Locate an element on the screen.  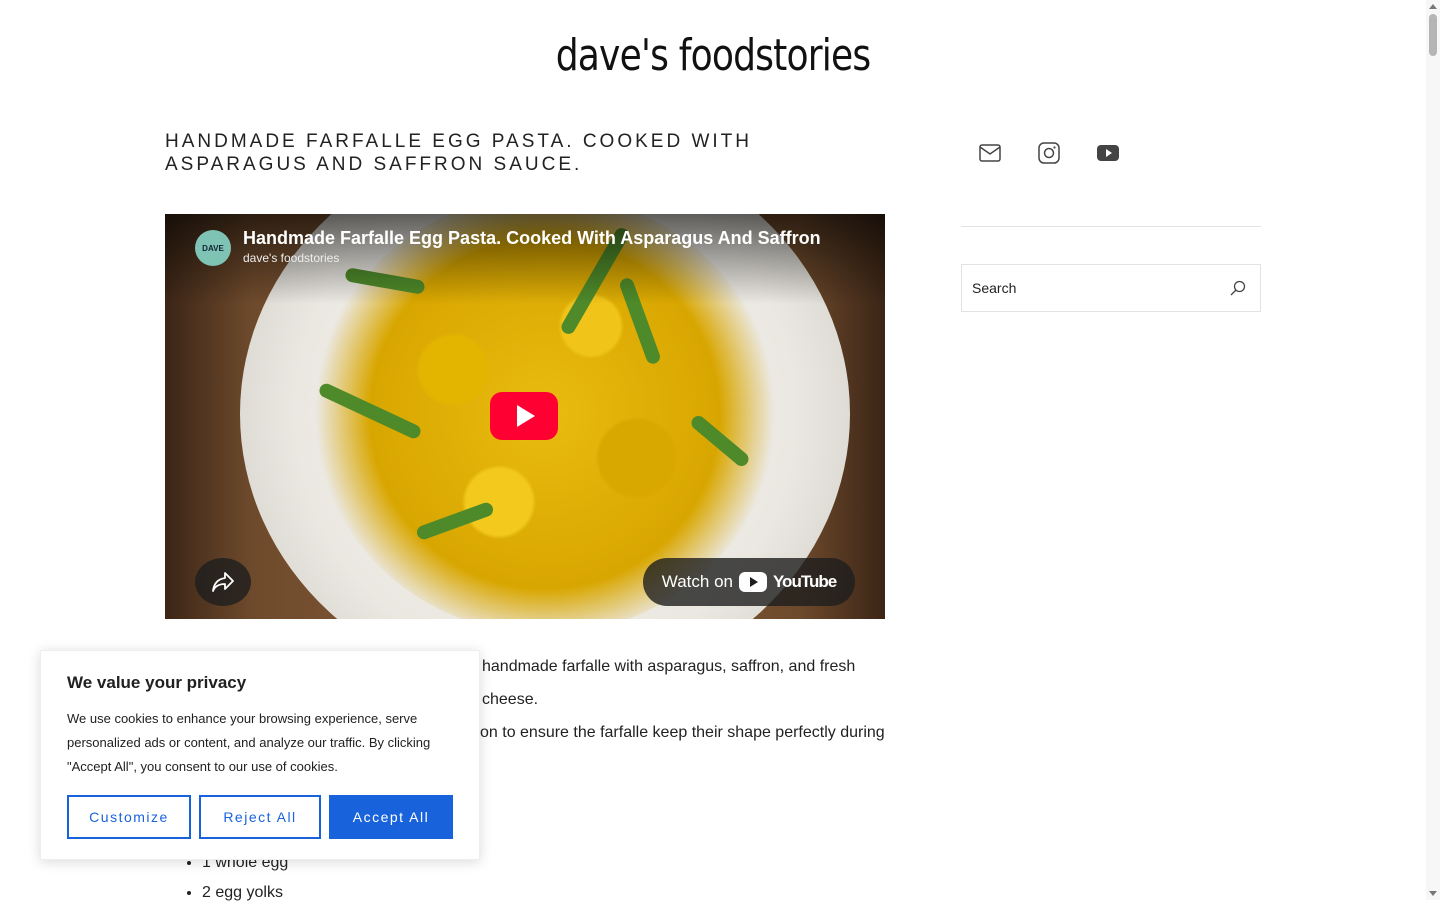
watch-on-youtube-button: Watch on YouTube is located at coordinates (749, 582).